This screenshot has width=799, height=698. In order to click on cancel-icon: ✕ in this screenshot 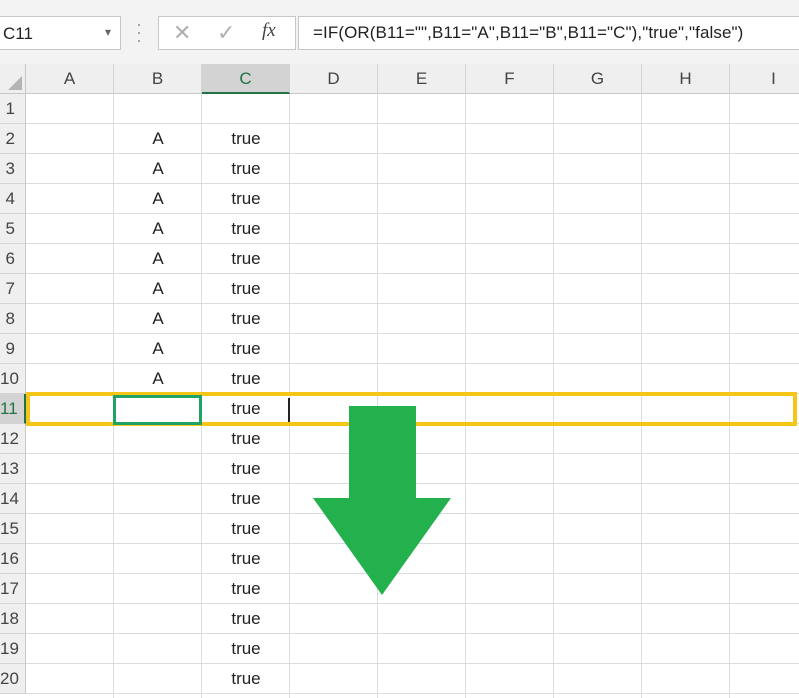, I will do `click(182, 33)`.